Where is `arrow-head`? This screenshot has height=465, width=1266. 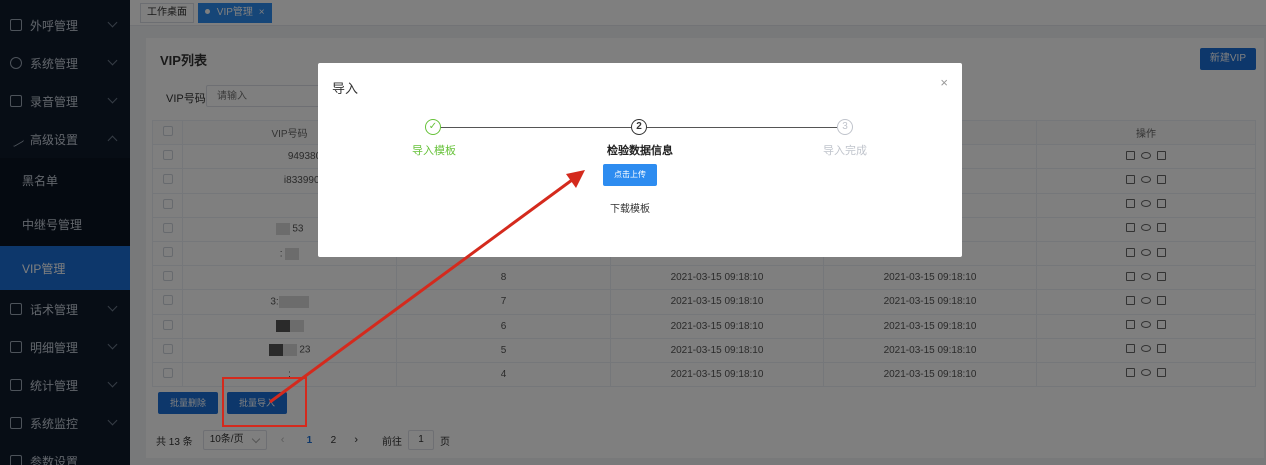
arrow-head is located at coordinates (575, 179).